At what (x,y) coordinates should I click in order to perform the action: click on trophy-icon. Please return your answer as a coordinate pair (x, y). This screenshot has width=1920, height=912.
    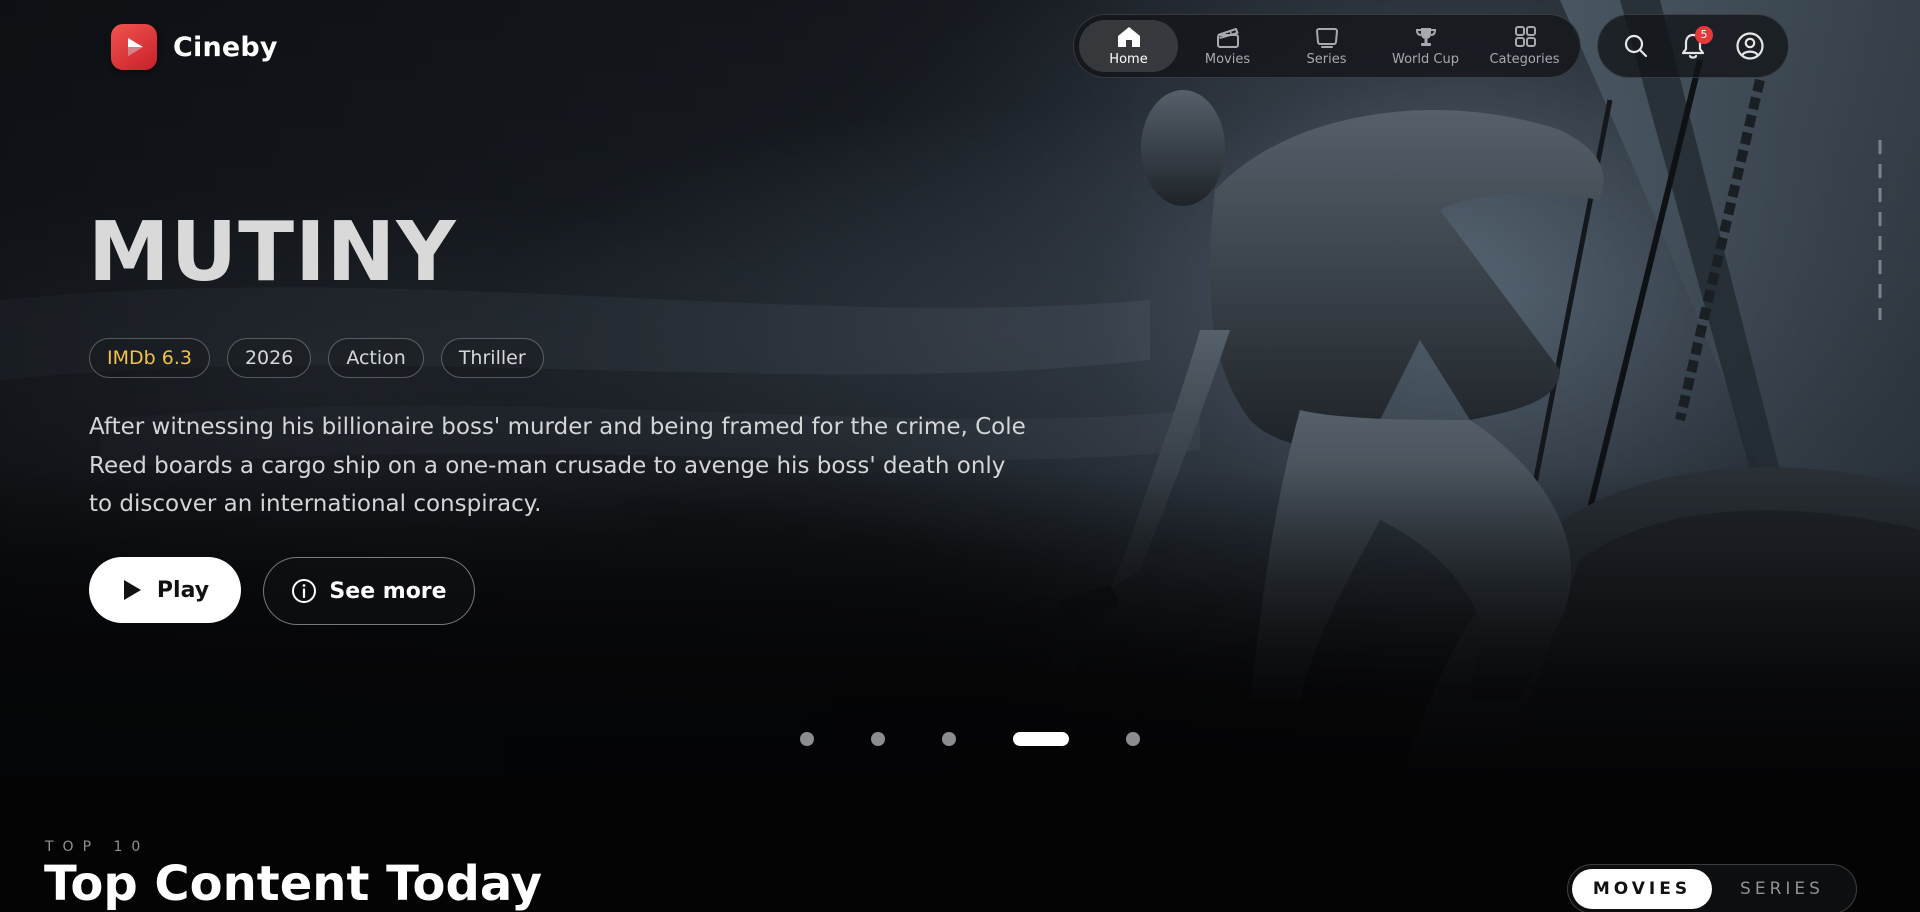
    Looking at the image, I should click on (1425, 37).